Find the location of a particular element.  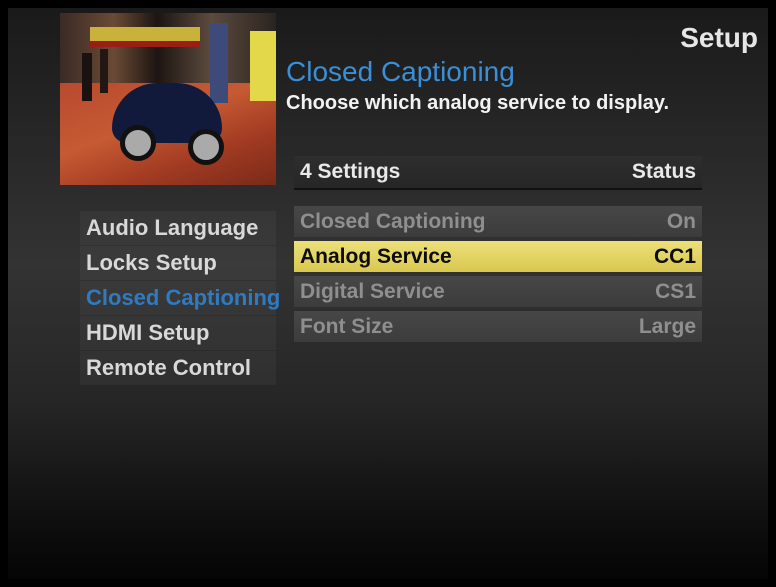

menu-item-closed-captioning: Closed Captioning is located at coordinates (180, 298).